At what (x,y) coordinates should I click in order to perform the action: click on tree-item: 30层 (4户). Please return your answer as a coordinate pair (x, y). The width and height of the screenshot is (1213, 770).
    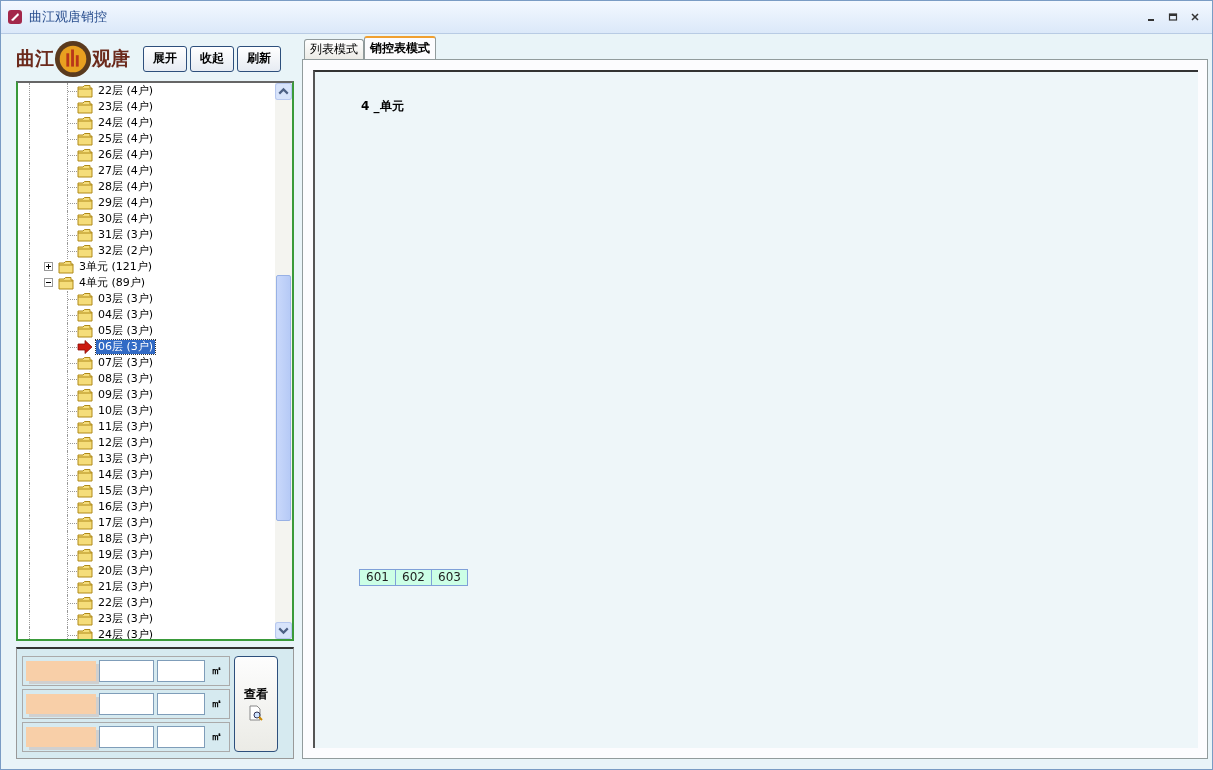
    Looking at the image, I should click on (126, 218).